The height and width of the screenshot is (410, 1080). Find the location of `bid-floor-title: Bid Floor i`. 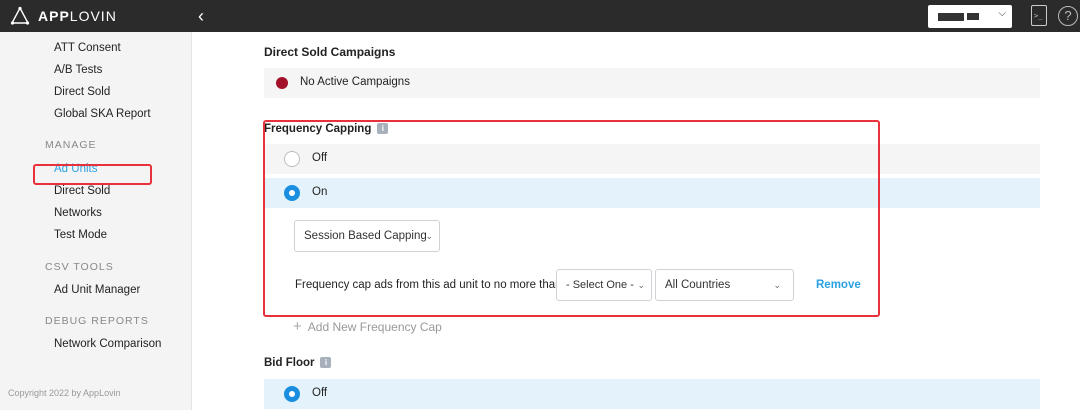

bid-floor-title: Bid Floor i is located at coordinates (298, 363).